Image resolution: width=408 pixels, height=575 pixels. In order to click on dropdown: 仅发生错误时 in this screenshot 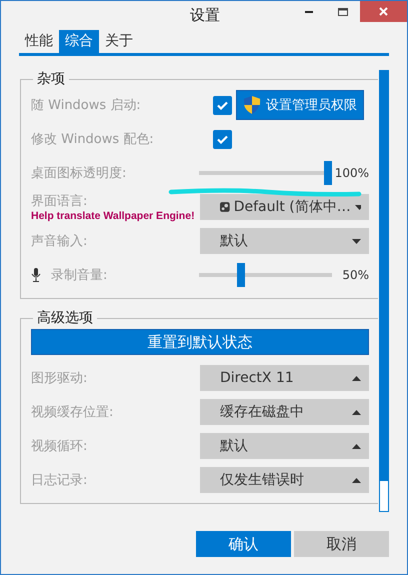, I will do `click(284, 480)`.